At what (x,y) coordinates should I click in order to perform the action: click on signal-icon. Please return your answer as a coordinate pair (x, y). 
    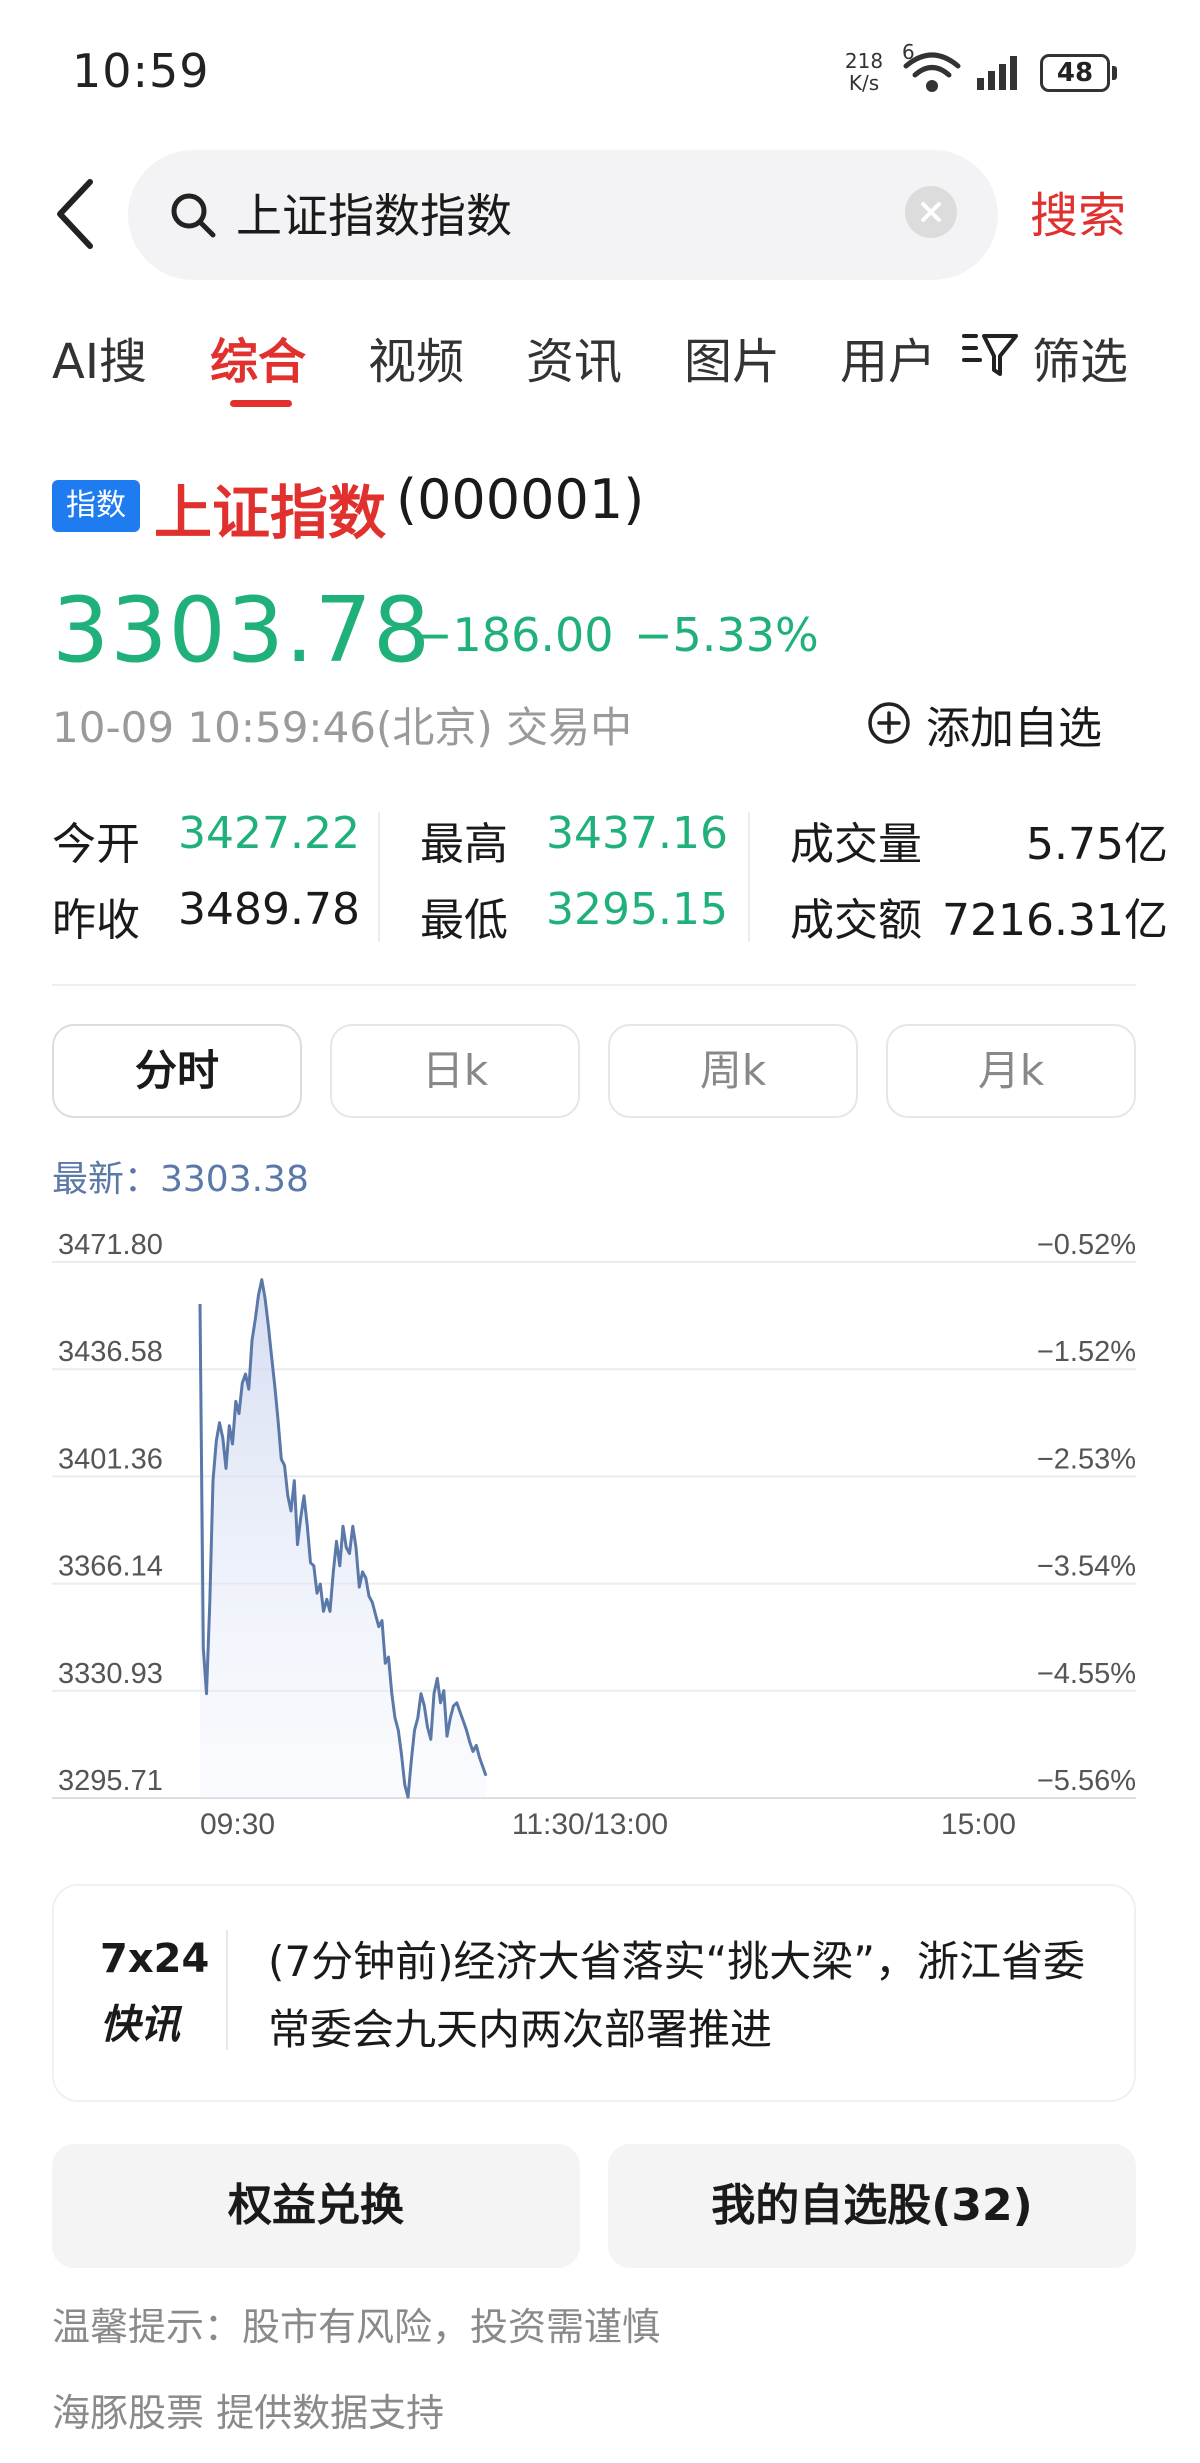
    Looking at the image, I should click on (1001, 74).